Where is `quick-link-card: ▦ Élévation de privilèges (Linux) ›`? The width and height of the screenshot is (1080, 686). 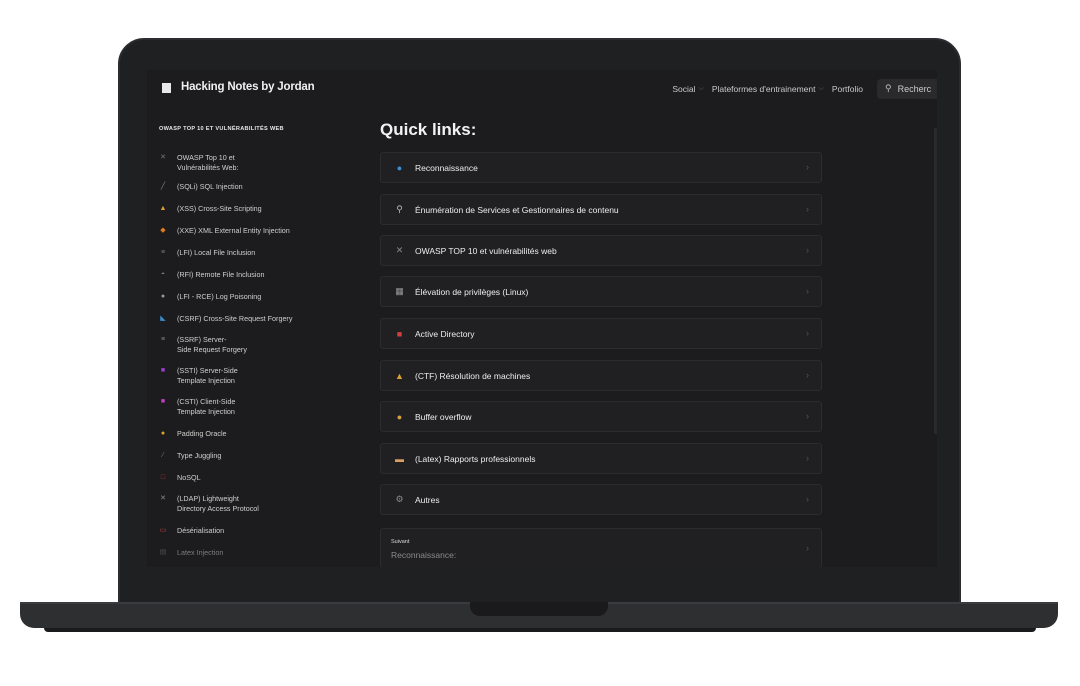 quick-link-card: ▦ Élévation de privilèges (Linux) › is located at coordinates (601, 291).